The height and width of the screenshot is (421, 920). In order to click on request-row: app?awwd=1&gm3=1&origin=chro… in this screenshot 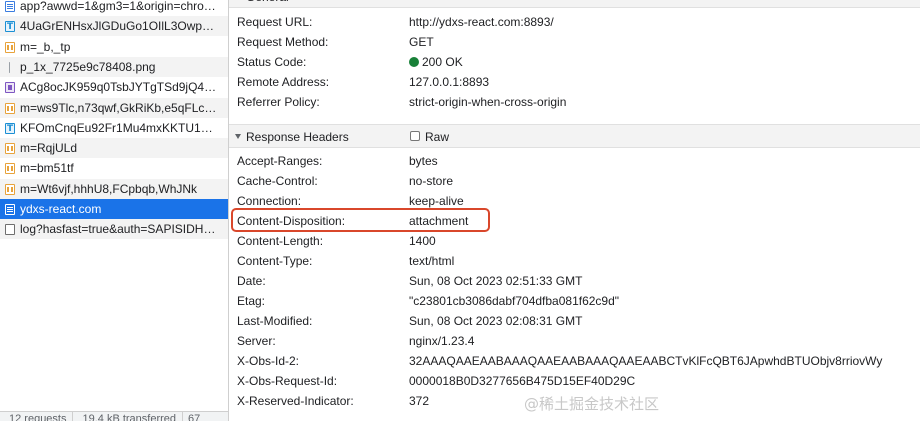, I will do `click(114, 8)`.